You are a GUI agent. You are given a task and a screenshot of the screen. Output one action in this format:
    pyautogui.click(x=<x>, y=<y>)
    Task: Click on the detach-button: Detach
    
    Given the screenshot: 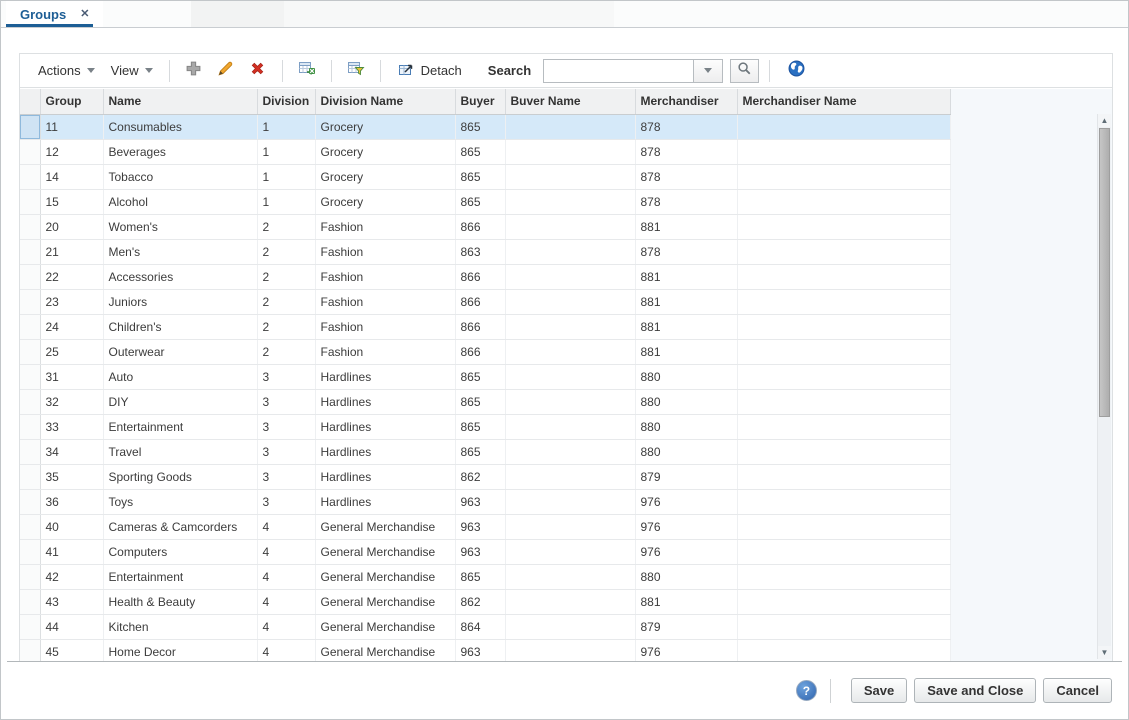 What is the action you would take?
    pyautogui.click(x=429, y=70)
    